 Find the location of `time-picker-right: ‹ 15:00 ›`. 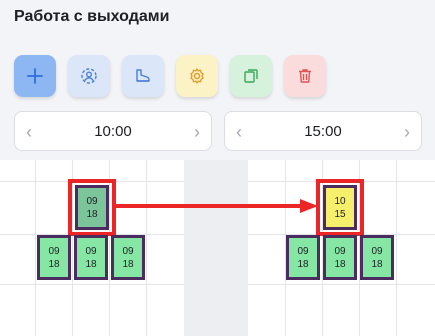

time-picker-right: ‹ 15:00 › is located at coordinates (323, 131).